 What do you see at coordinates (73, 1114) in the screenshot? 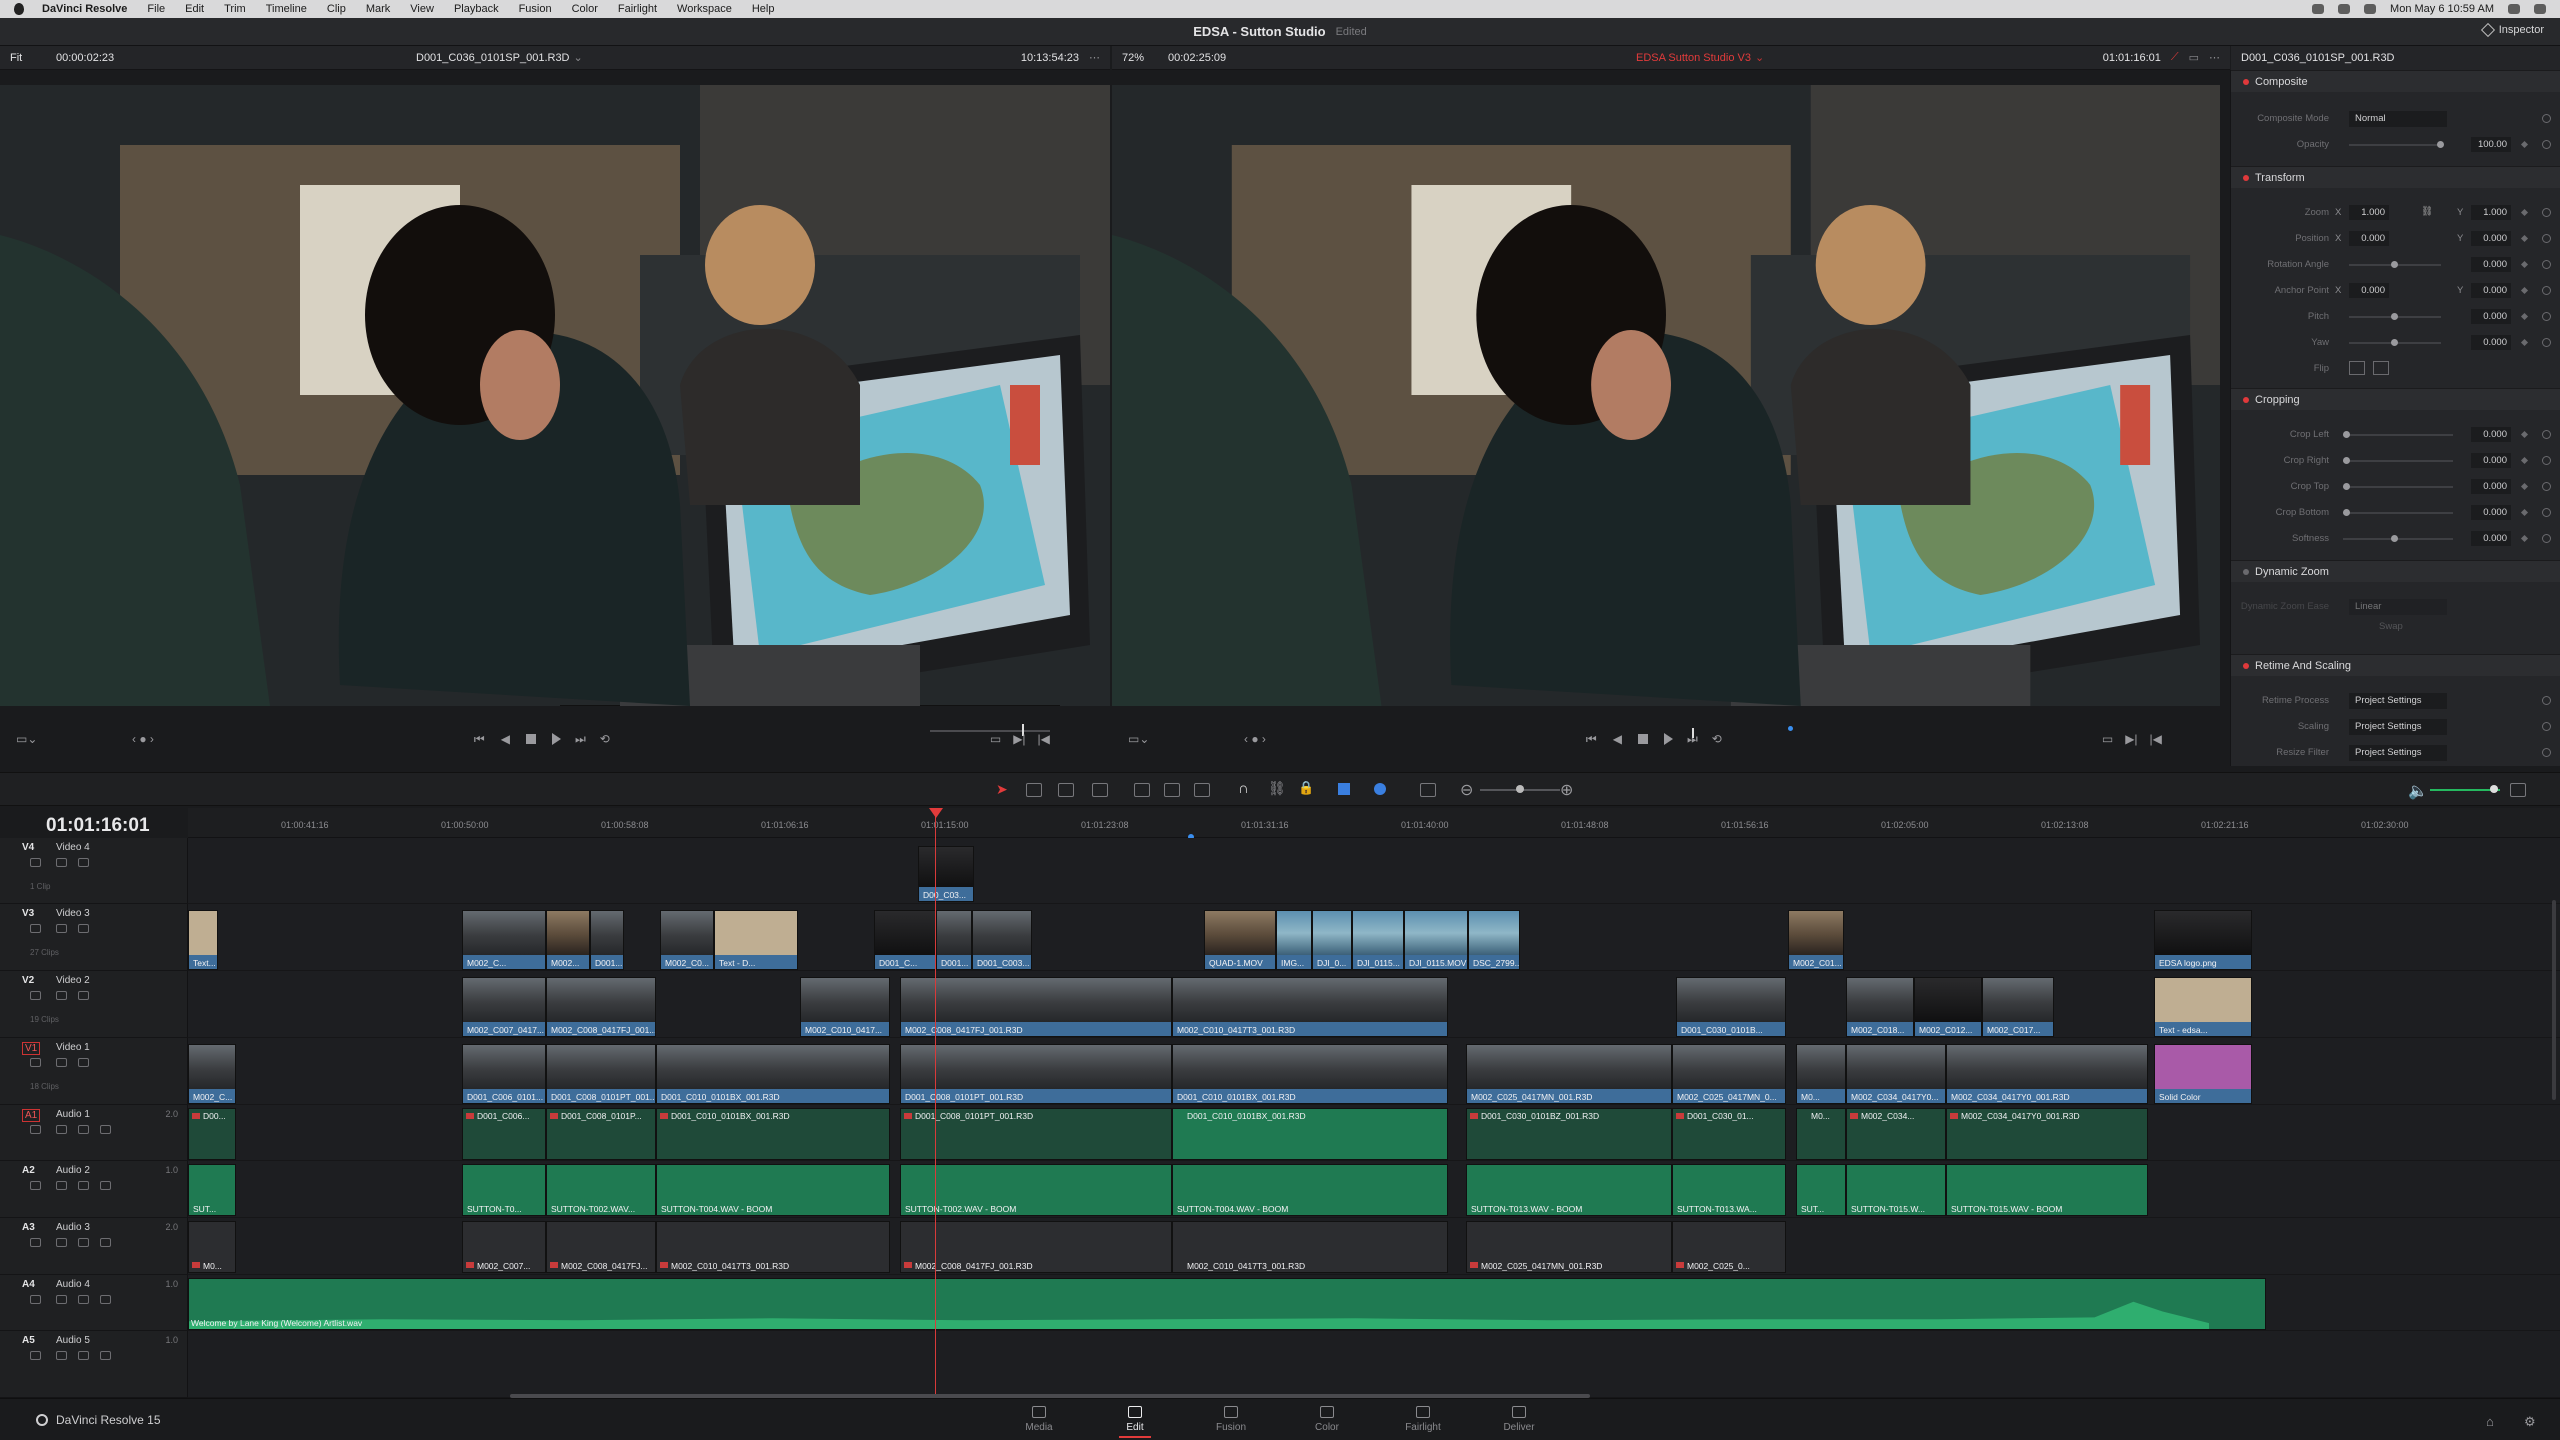
I see `track-name: Audio 1` at bounding box center [73, 1114].